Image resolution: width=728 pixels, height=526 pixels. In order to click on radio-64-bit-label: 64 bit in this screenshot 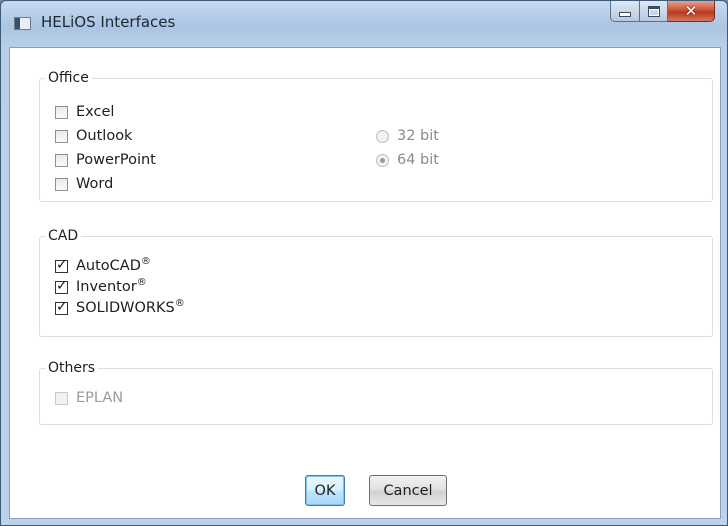, I will do `click(418, 160)`.